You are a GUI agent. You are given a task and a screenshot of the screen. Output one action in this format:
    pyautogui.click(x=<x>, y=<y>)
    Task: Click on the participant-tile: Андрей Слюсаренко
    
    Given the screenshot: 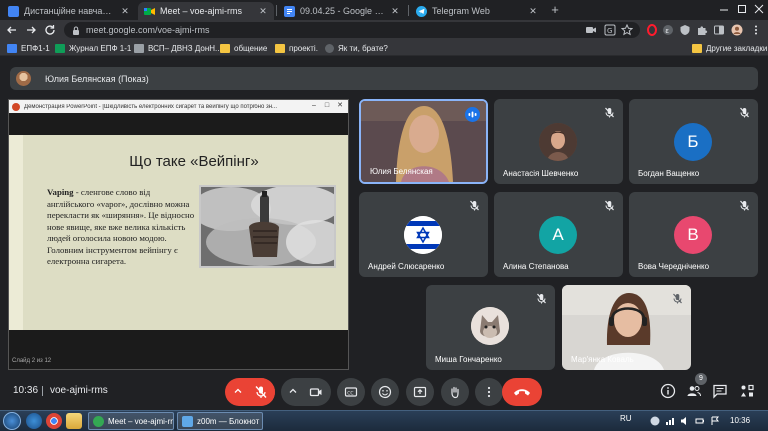 What is the action you would take?
    pyautogui.click(x=423, y=234)
    